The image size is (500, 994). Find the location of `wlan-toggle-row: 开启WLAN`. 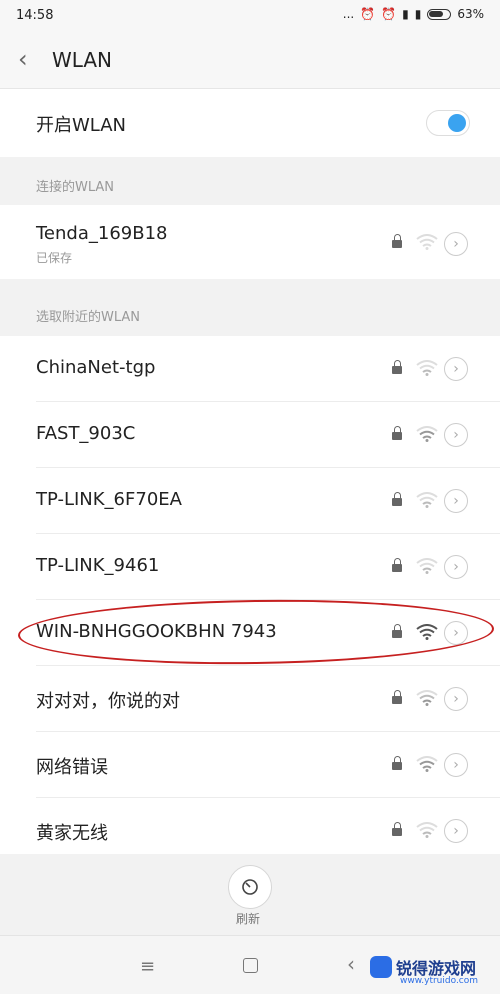

wlan-toggle-row: 开启WLAN is located at coordinates (250, 123).